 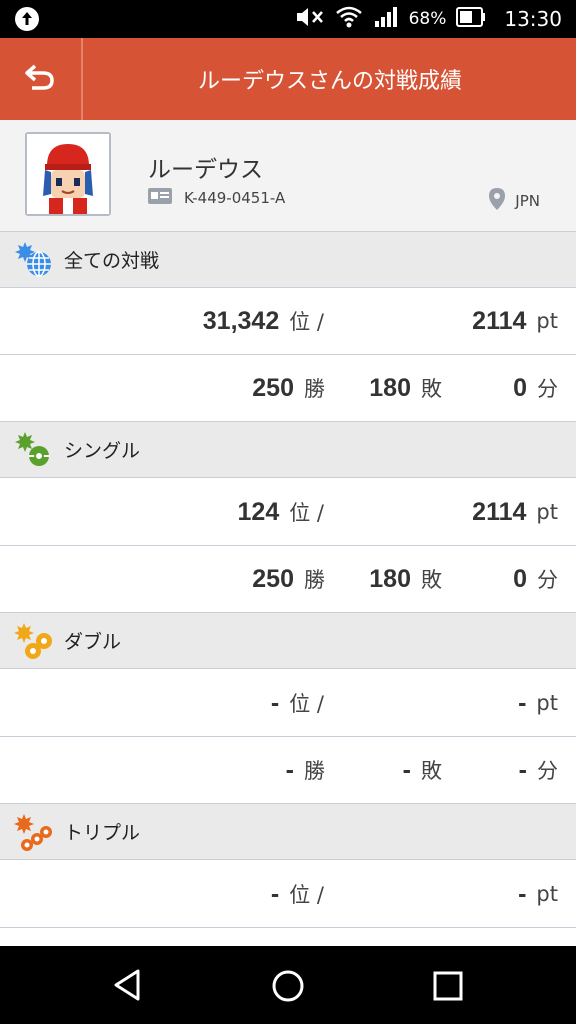 I want to click on section-triple: トリプル, so click(x=288, y=832).